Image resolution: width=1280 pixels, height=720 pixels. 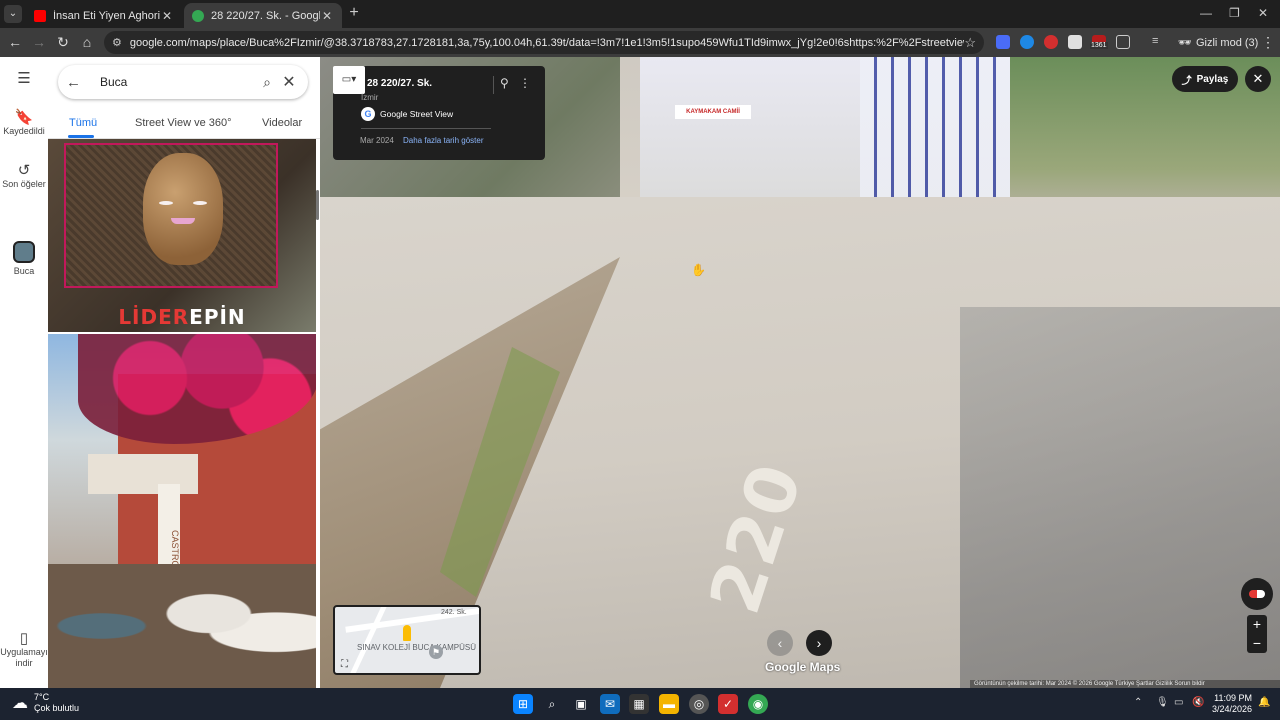 I want to click on rail-label: Buca, so click(x=24, y=271).